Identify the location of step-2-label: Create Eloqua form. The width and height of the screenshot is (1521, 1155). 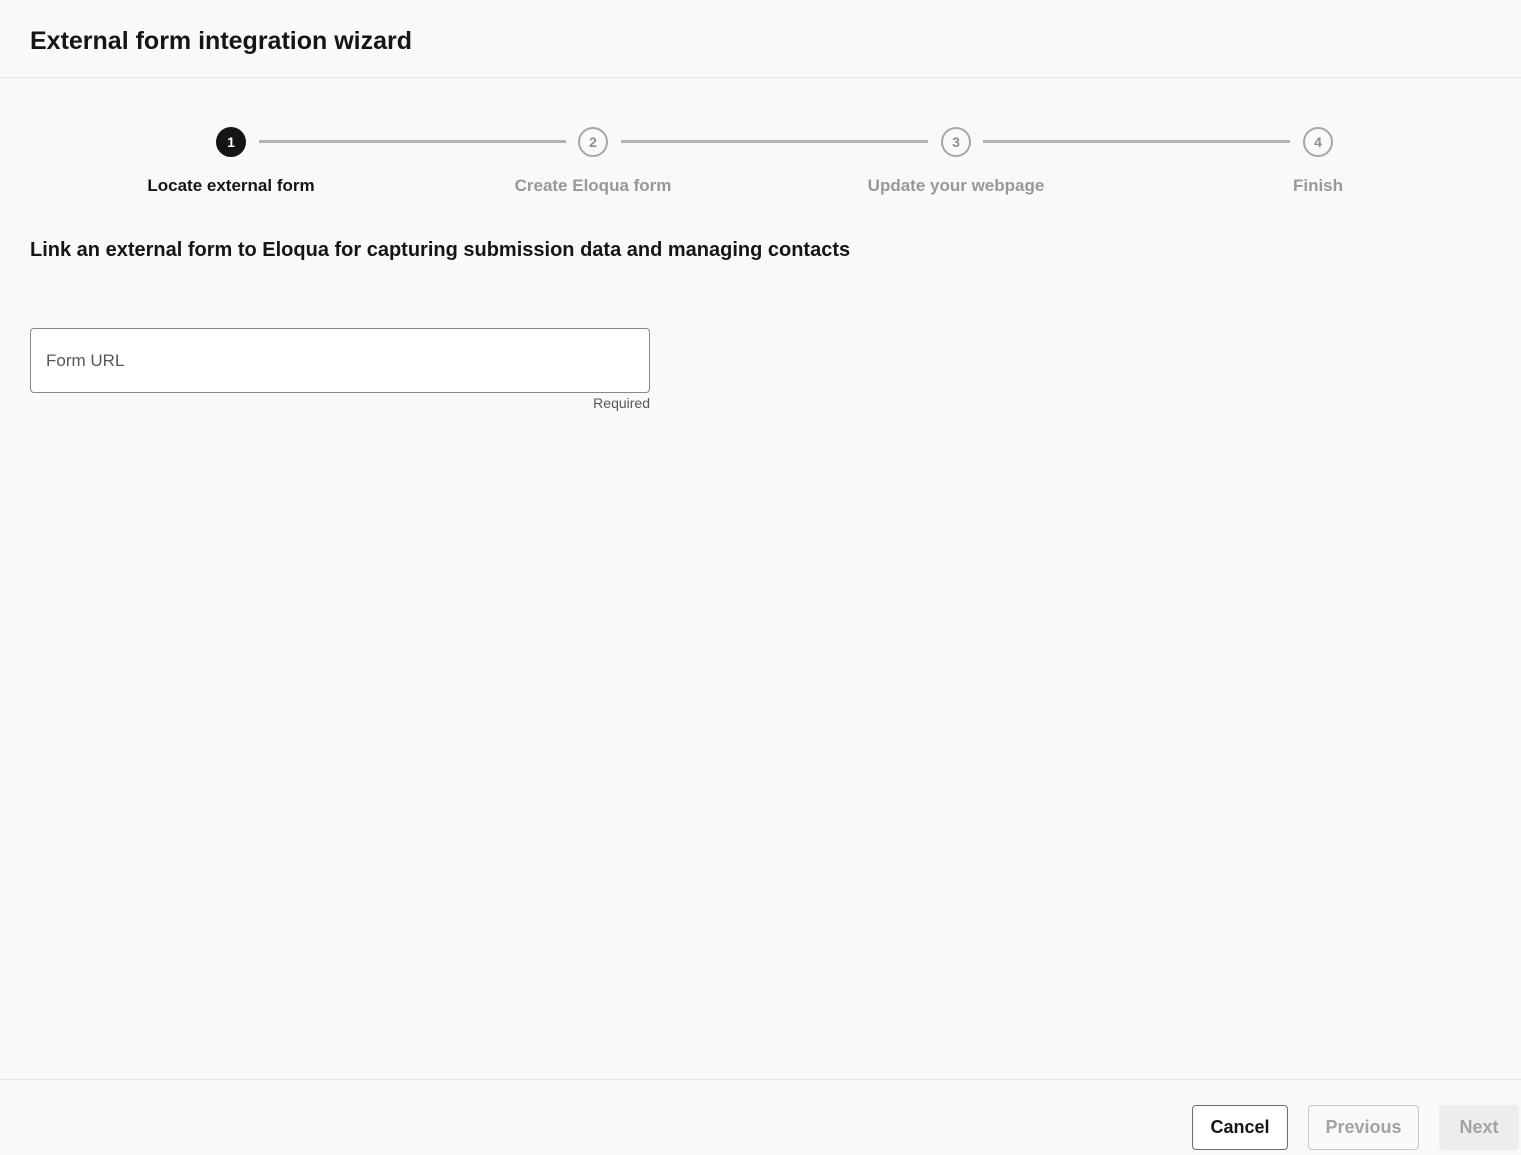
(593, 185).